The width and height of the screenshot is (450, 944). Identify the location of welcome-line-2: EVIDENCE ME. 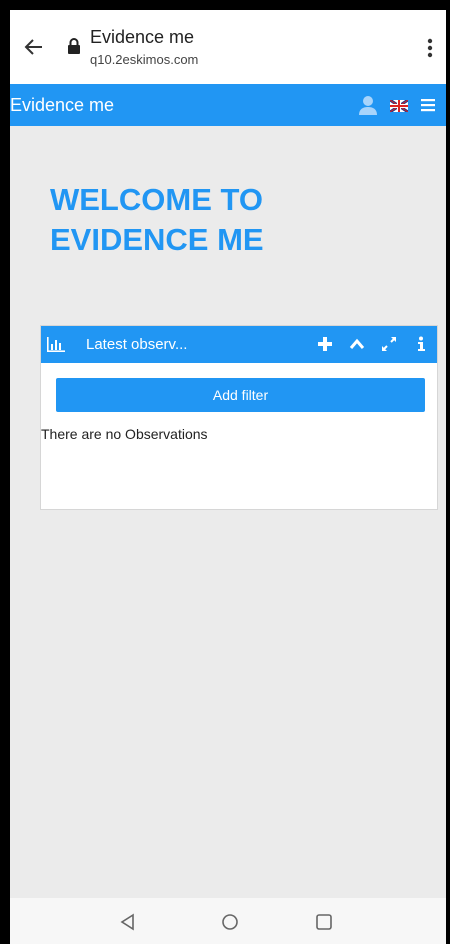
(157, 239).